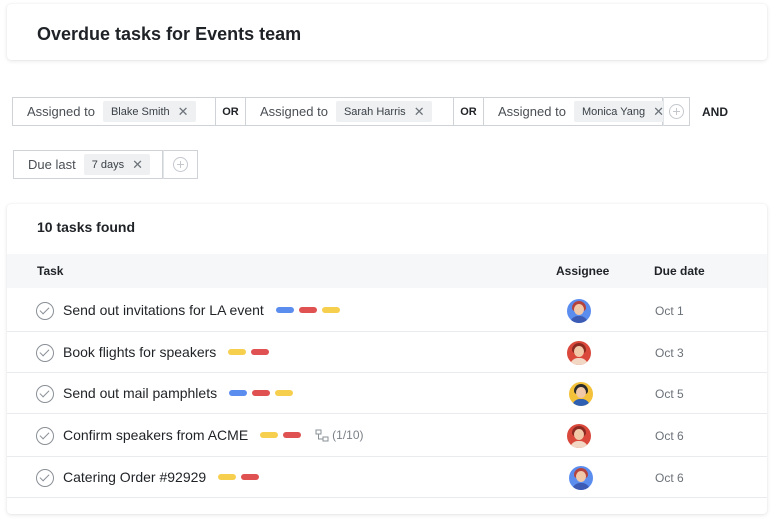 This screenshot has width=776, height=522. Describe the element at coordinates (387, 271) in the screenshot. I see `table-header: Task Assignee Due date` at that location.